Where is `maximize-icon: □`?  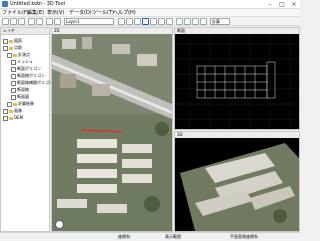
maximize-icon: □ is located at coordinates (282, 4).